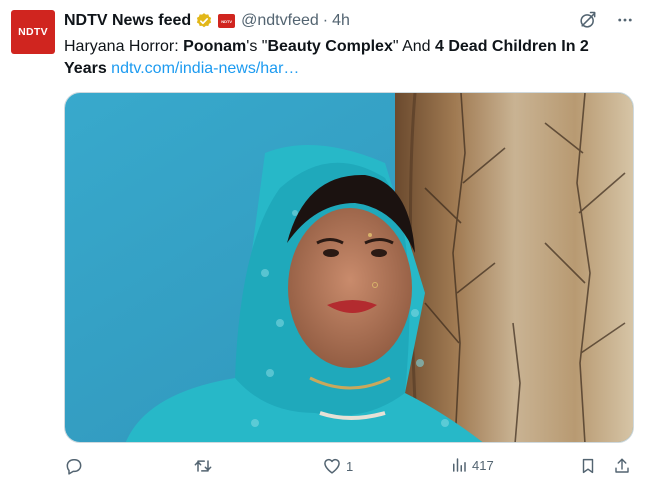 The width and height of the screenshot is (656, 489). What do you see at coordinates (257, 46) in the screenshot?
I see `tweet-text-segment: 's "` at bounding box center [257, 46].